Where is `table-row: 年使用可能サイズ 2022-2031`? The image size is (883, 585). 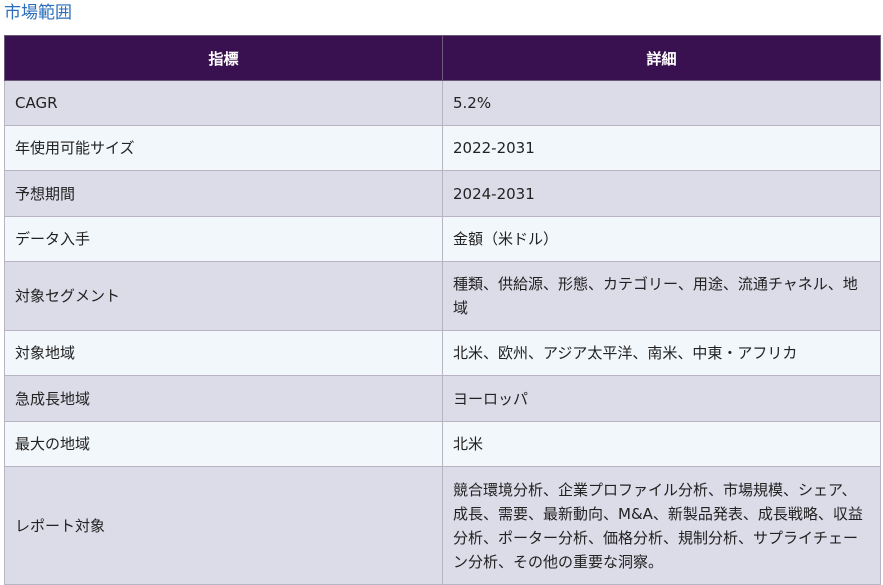
table-row: 年使用可能サイズ 2022-2031 is located at coordinates (442, 148).